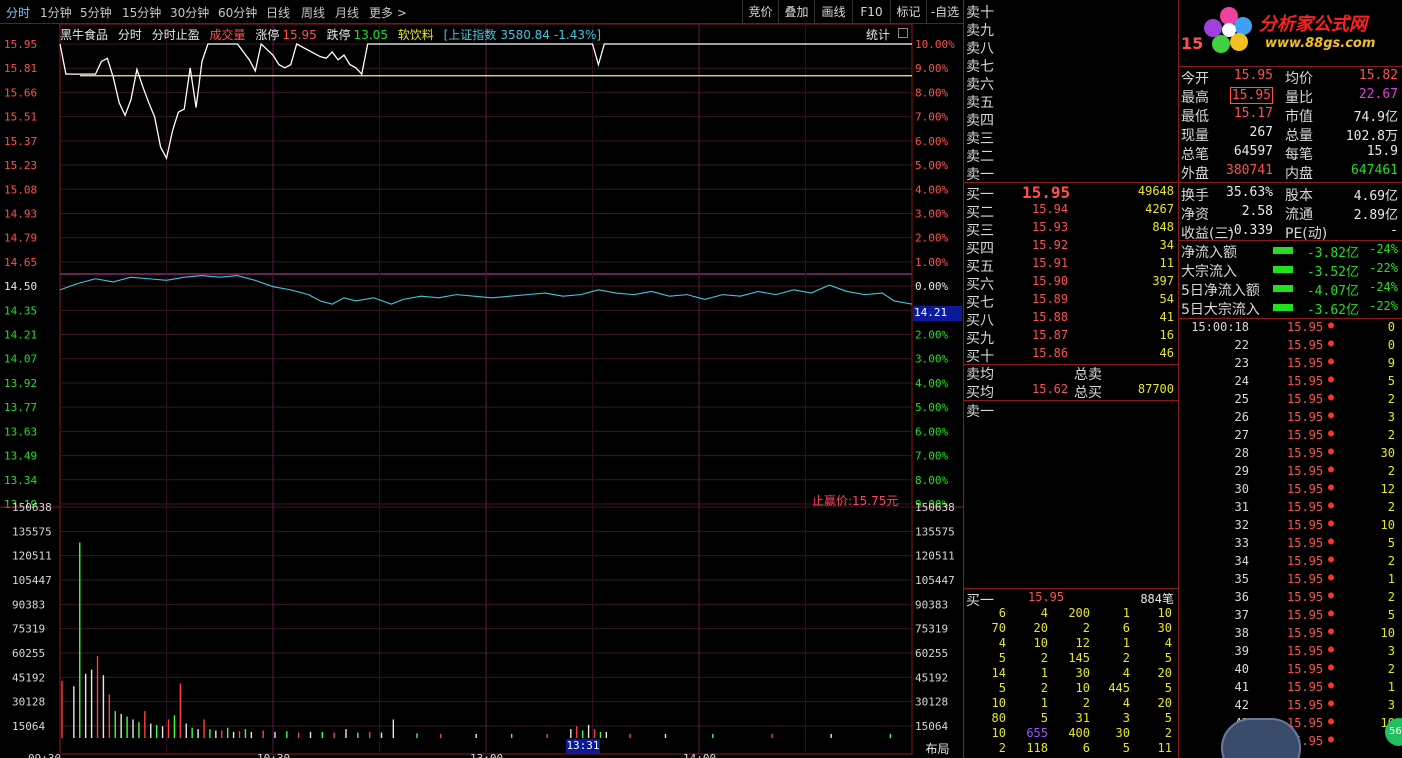  Describe the element at coordinates (1290, 401) in the screenshot. I see `tick-row: 25 15.95 ● 2` at that location.